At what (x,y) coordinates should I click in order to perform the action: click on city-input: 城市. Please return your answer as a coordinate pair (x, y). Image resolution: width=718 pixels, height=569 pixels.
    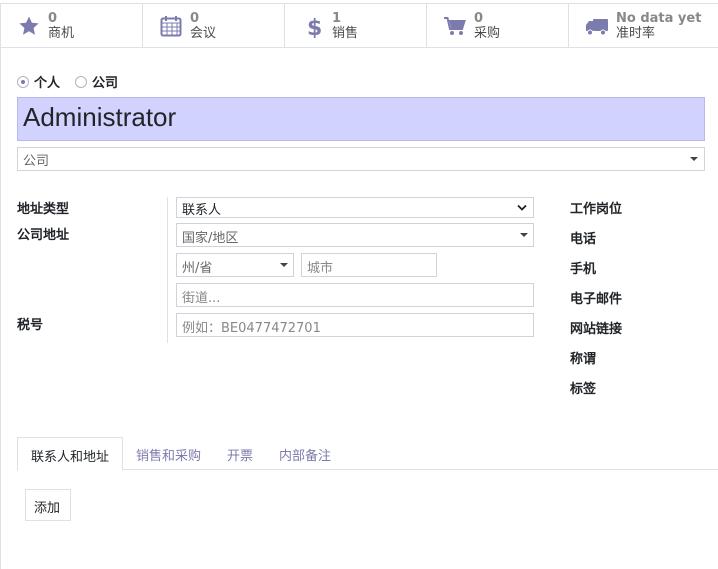
    Looking at the image, I should click on (369, 265).